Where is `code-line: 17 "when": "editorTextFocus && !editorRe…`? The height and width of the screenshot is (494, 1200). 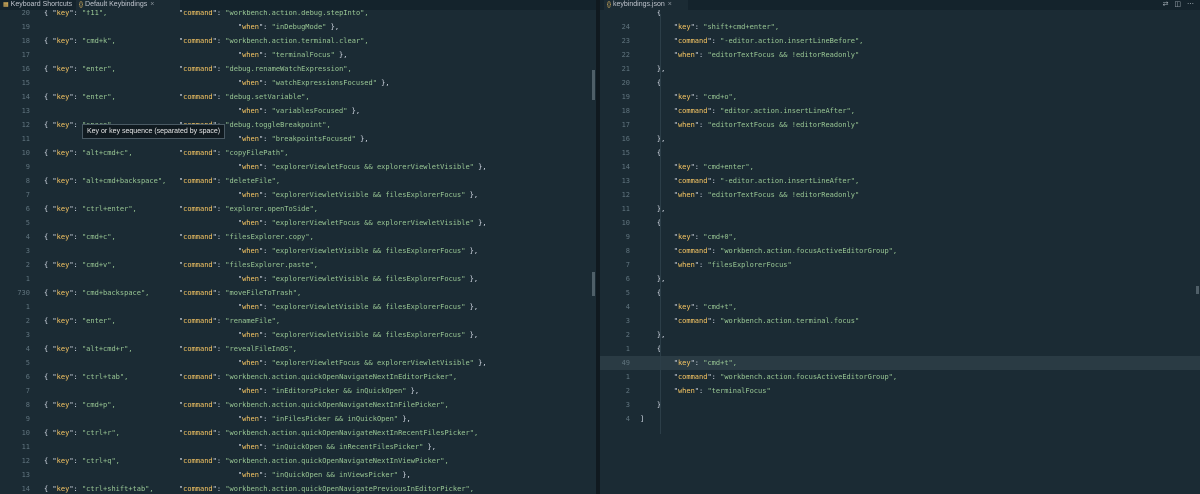
code-line: 17 "when": "editorTextFocus && !editorRe… is located at coordinates (900, 125).